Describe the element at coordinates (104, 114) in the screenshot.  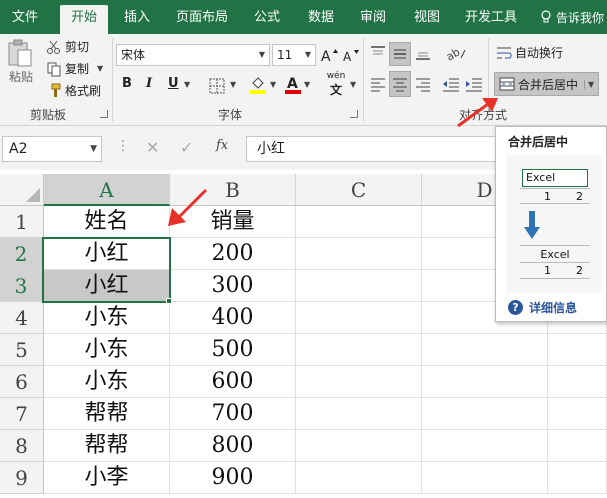
I see `clipboard-launcher-icon` at that location.